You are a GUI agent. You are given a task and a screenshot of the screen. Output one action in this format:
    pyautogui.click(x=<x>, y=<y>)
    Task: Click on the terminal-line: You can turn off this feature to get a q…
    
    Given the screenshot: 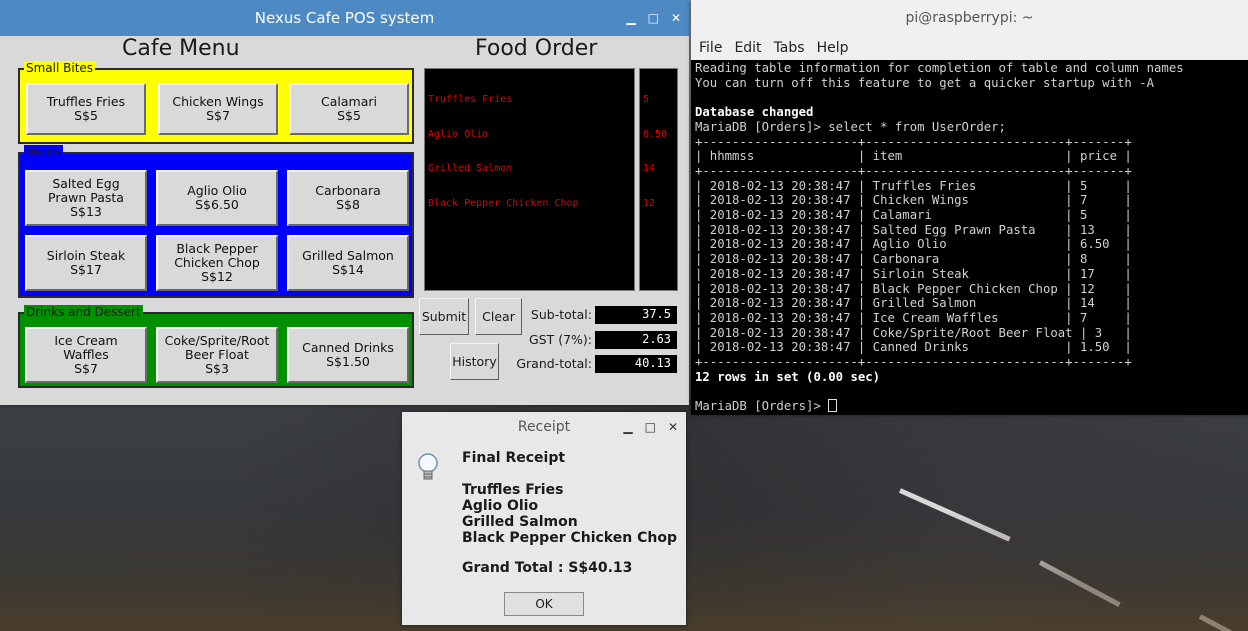 What is the action you would take?
    pyautogui.click(x=925, y=82)
    